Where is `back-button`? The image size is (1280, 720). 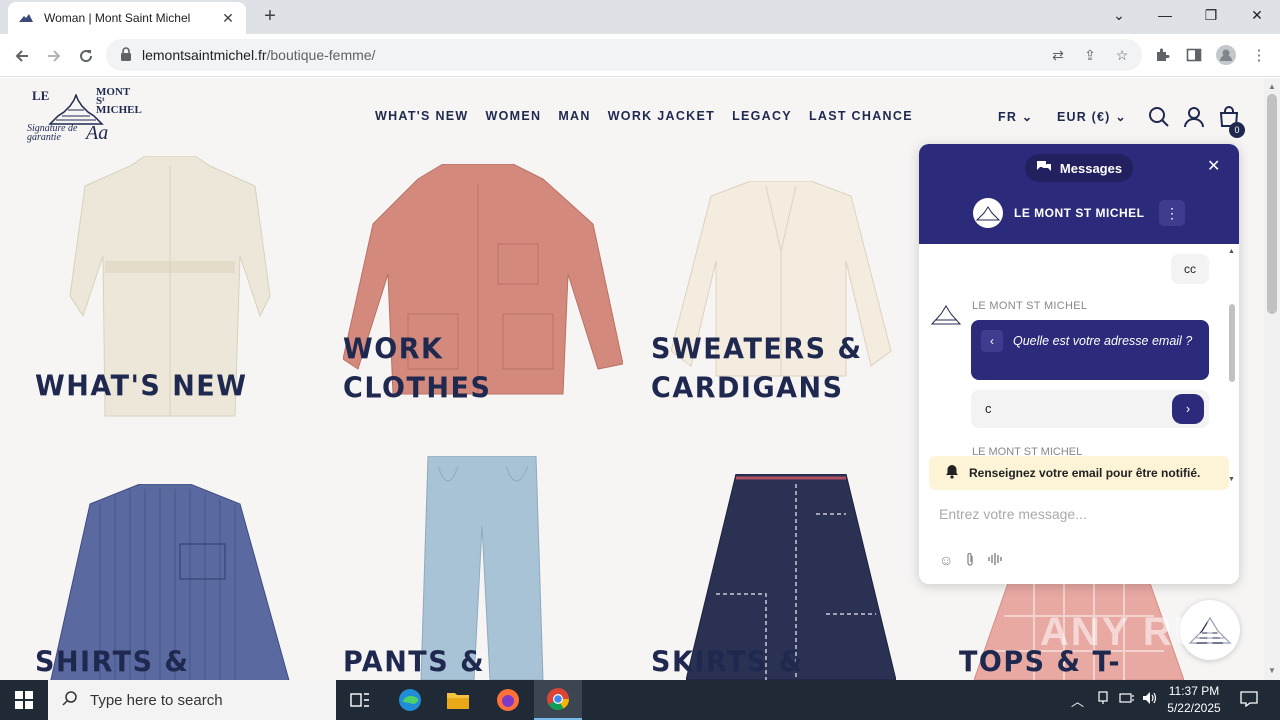 back-button is located at coordinates (22, 56).